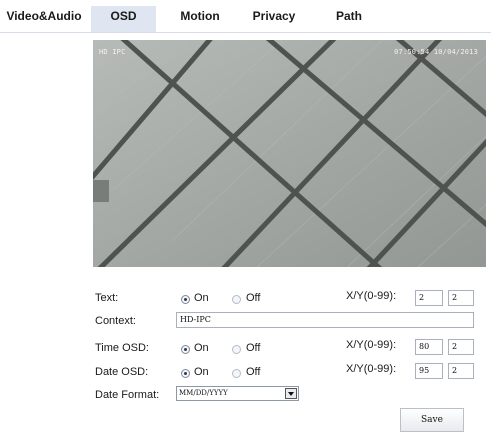 The height and width of the screenshot is (436, 491). Describe the element at coordinates (236, 299) in the screenshot. I see `text-off-radio` at that location.